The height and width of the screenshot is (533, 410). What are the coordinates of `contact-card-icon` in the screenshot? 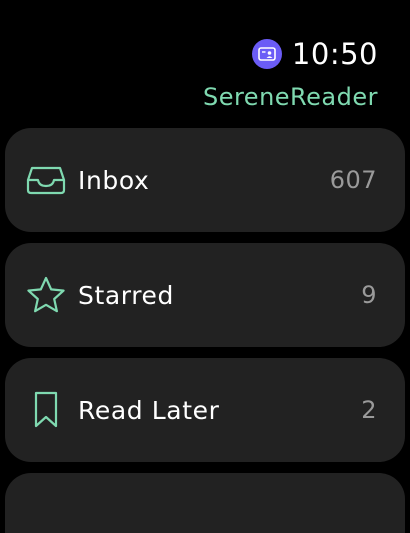 It's located at (266, 54).